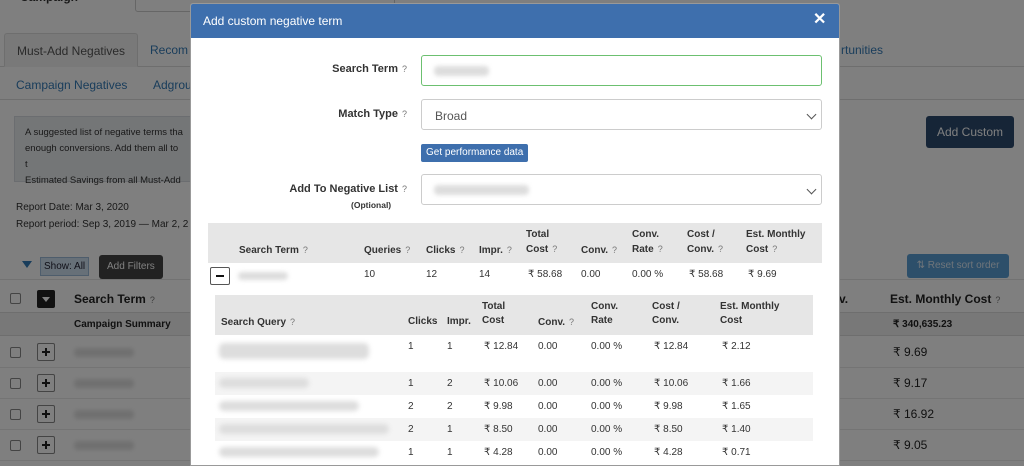 This screenshot has width=1024, height=466. I want to click on search-term-label-wrap: Search Term?, so click(299, 73).